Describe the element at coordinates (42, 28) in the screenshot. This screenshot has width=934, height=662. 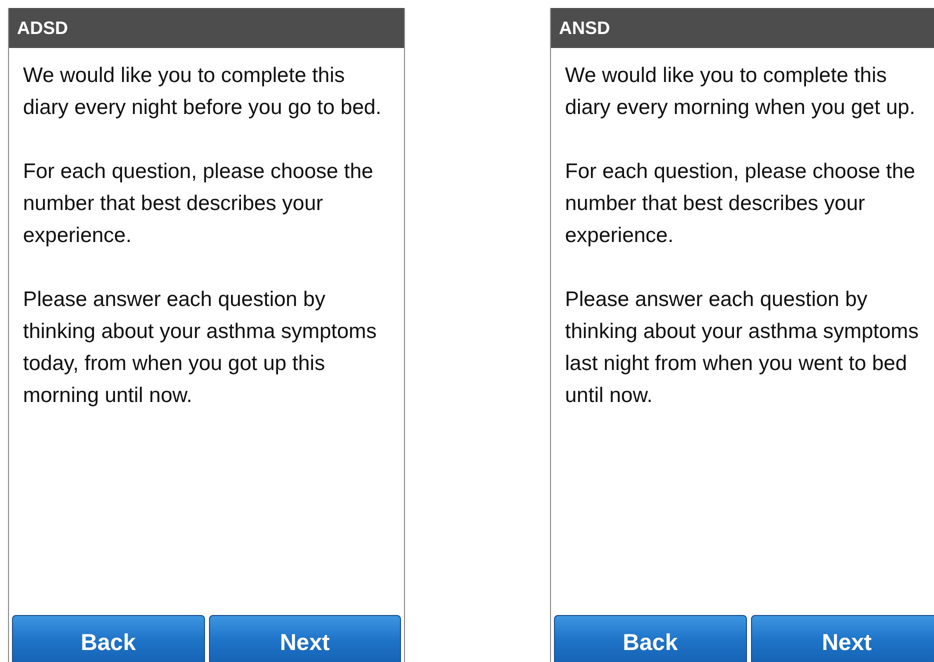
I see `screen-title: ADSD` at that location.